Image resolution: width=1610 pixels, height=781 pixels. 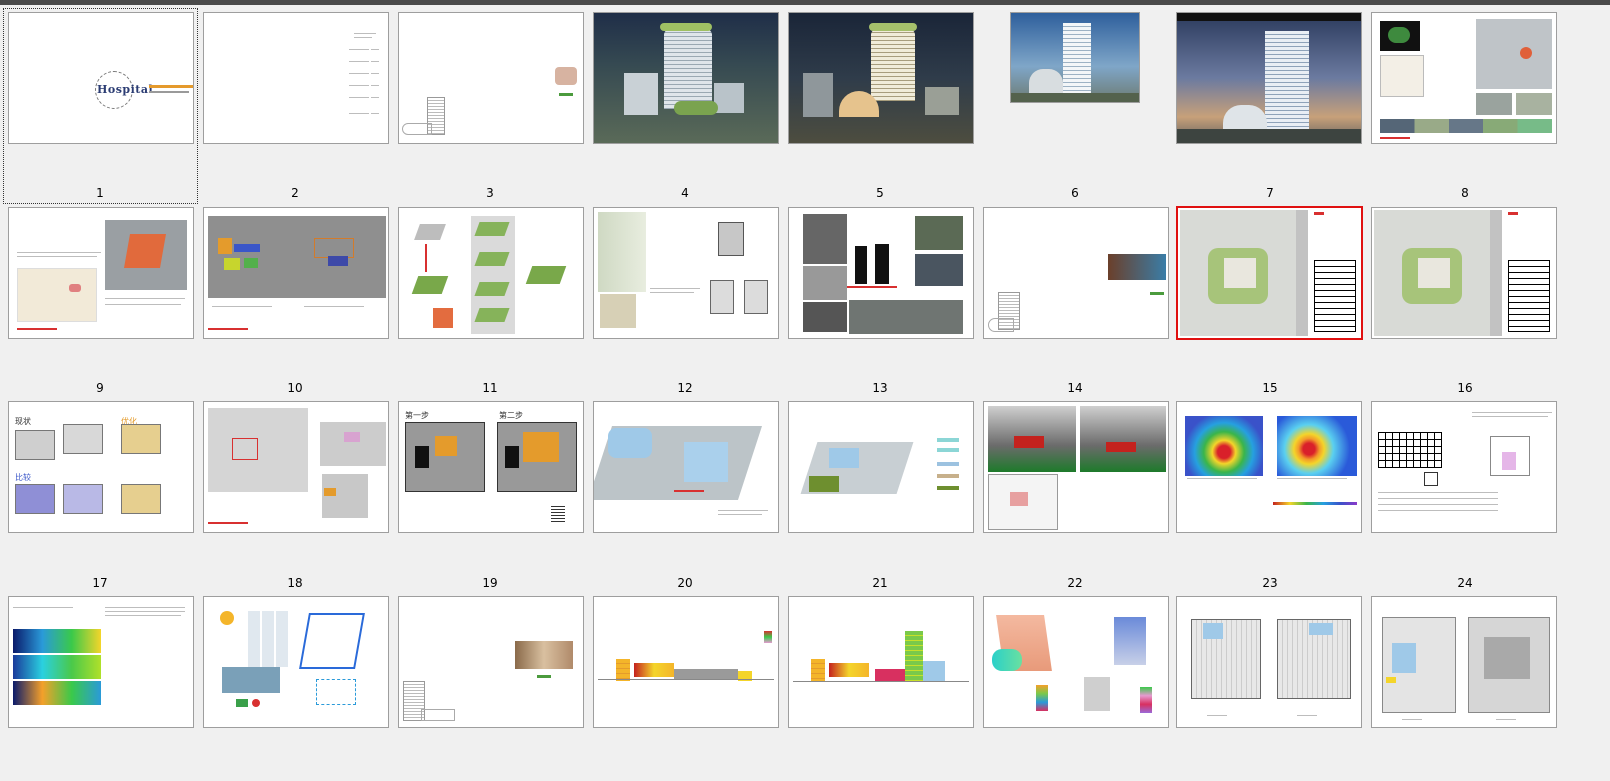 I want to click on slide-number: 7, so click(x=1270, y=193).